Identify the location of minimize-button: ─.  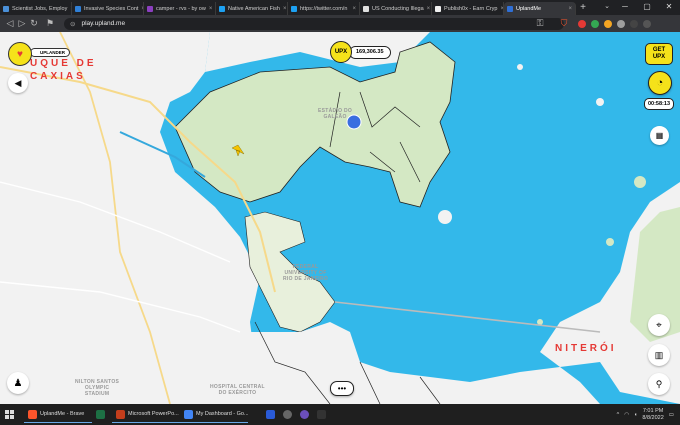
(625, 7).